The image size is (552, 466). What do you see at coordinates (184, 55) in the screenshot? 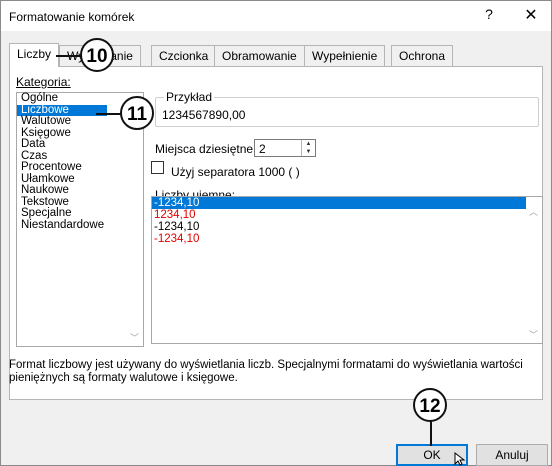
I see `tab-font: Czcionka` at bounding box center [184, 55].